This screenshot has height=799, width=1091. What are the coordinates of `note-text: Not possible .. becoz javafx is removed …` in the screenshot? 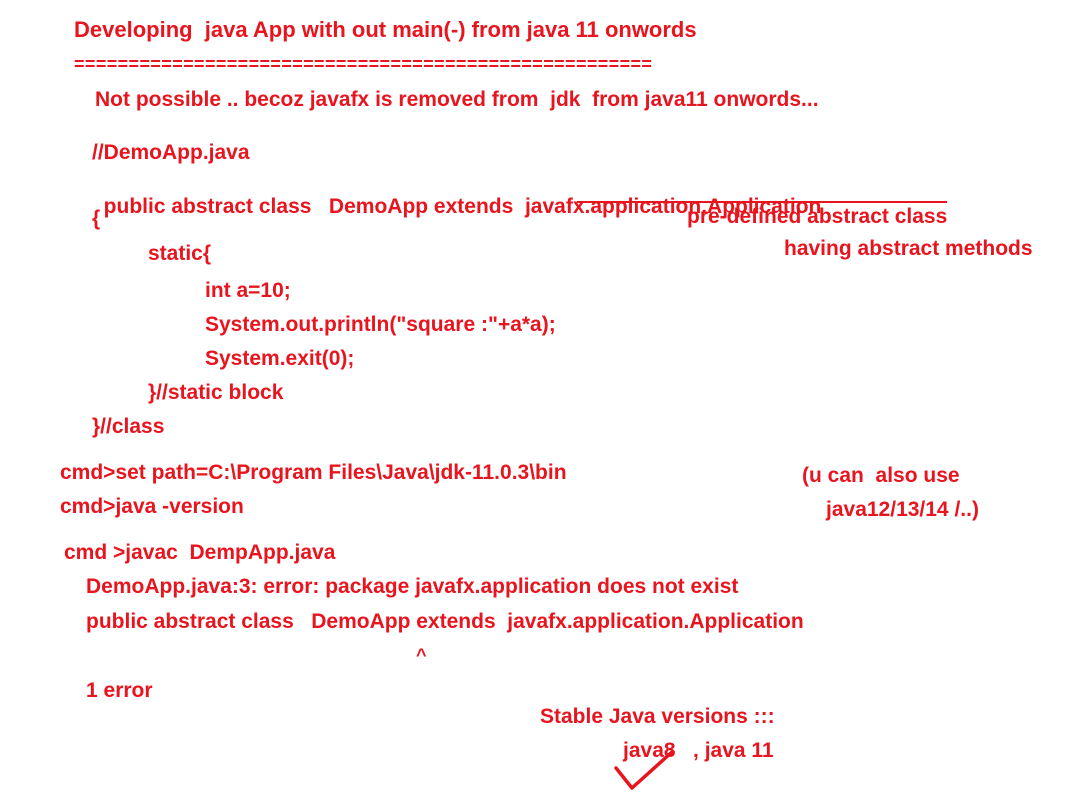 It's located at (457, 99).